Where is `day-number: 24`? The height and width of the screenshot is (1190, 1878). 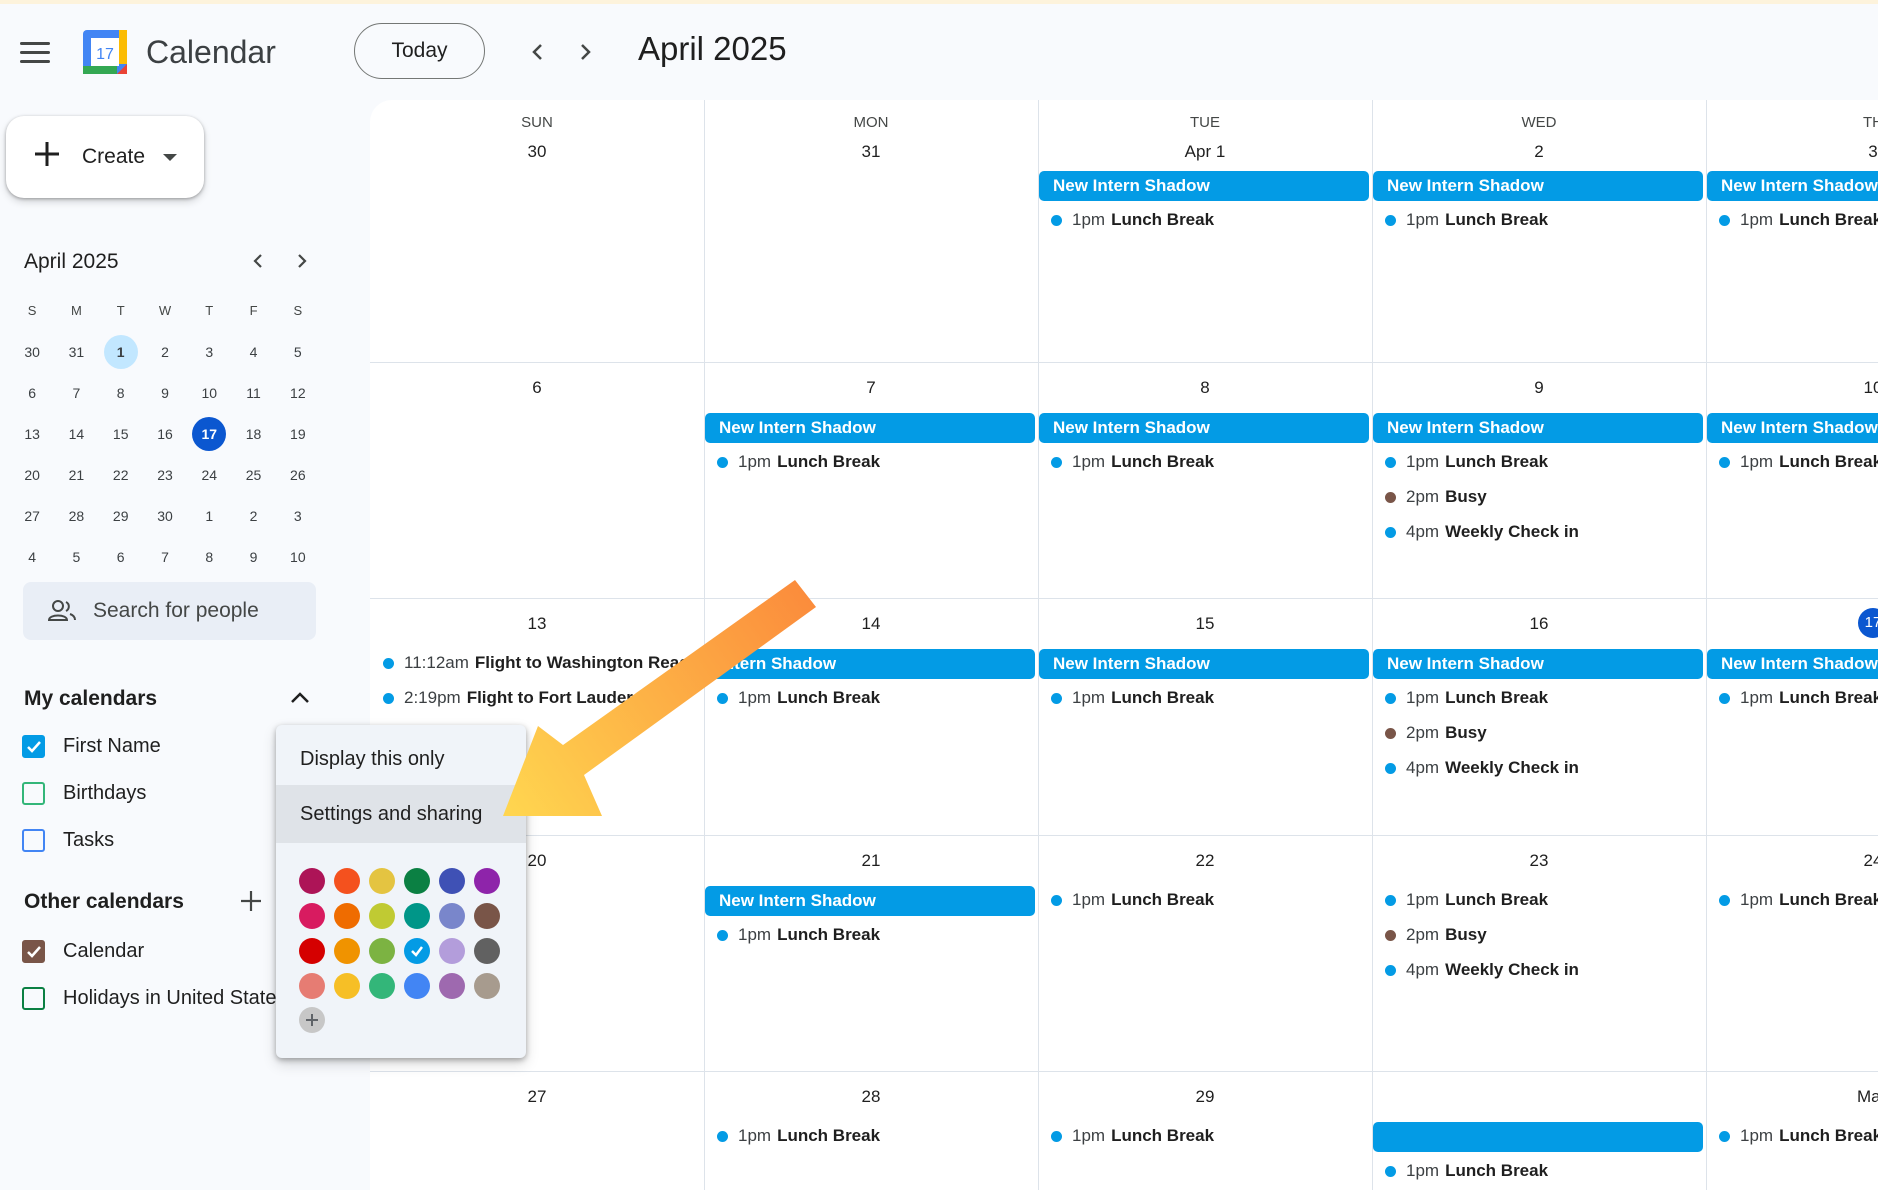 day-number: 24 is located at coordinates (1792, 861).